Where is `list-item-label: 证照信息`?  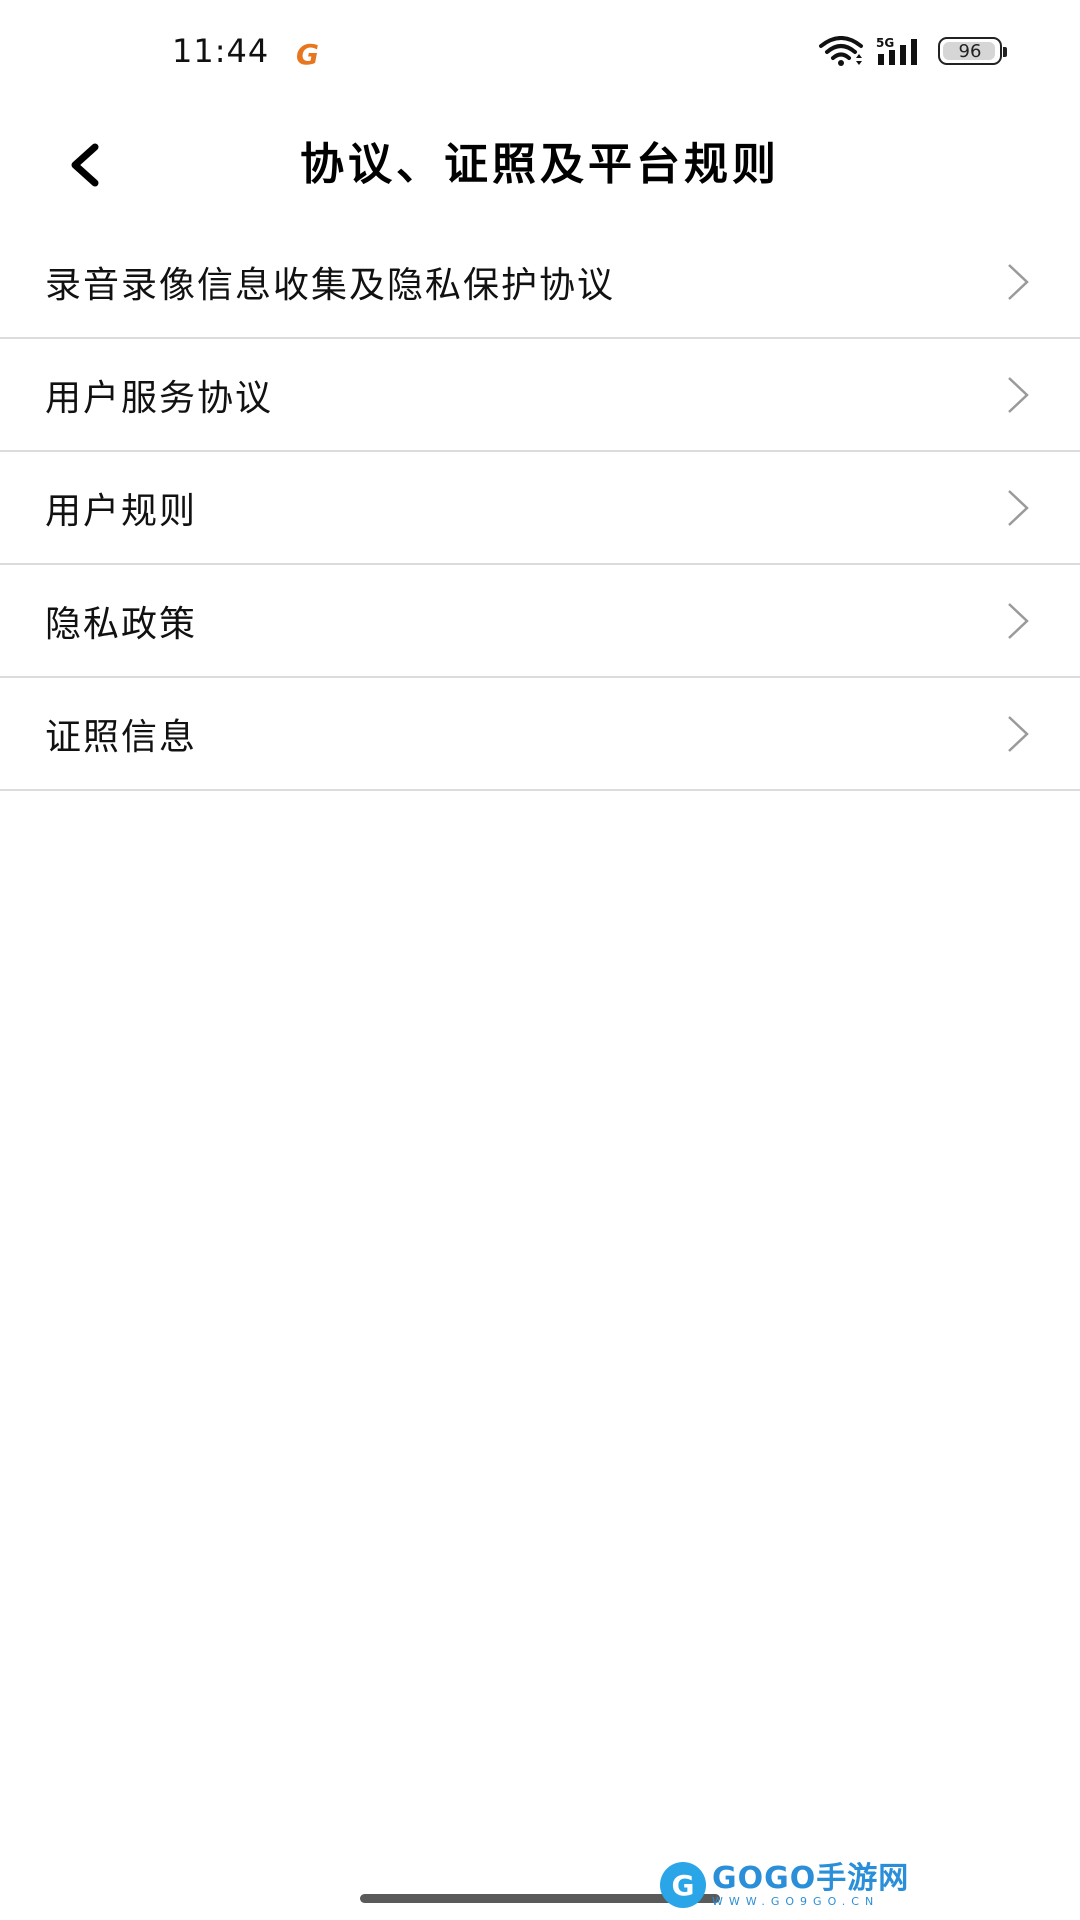
list-item-label: 证照信息 is located at coordinates (121, 737).